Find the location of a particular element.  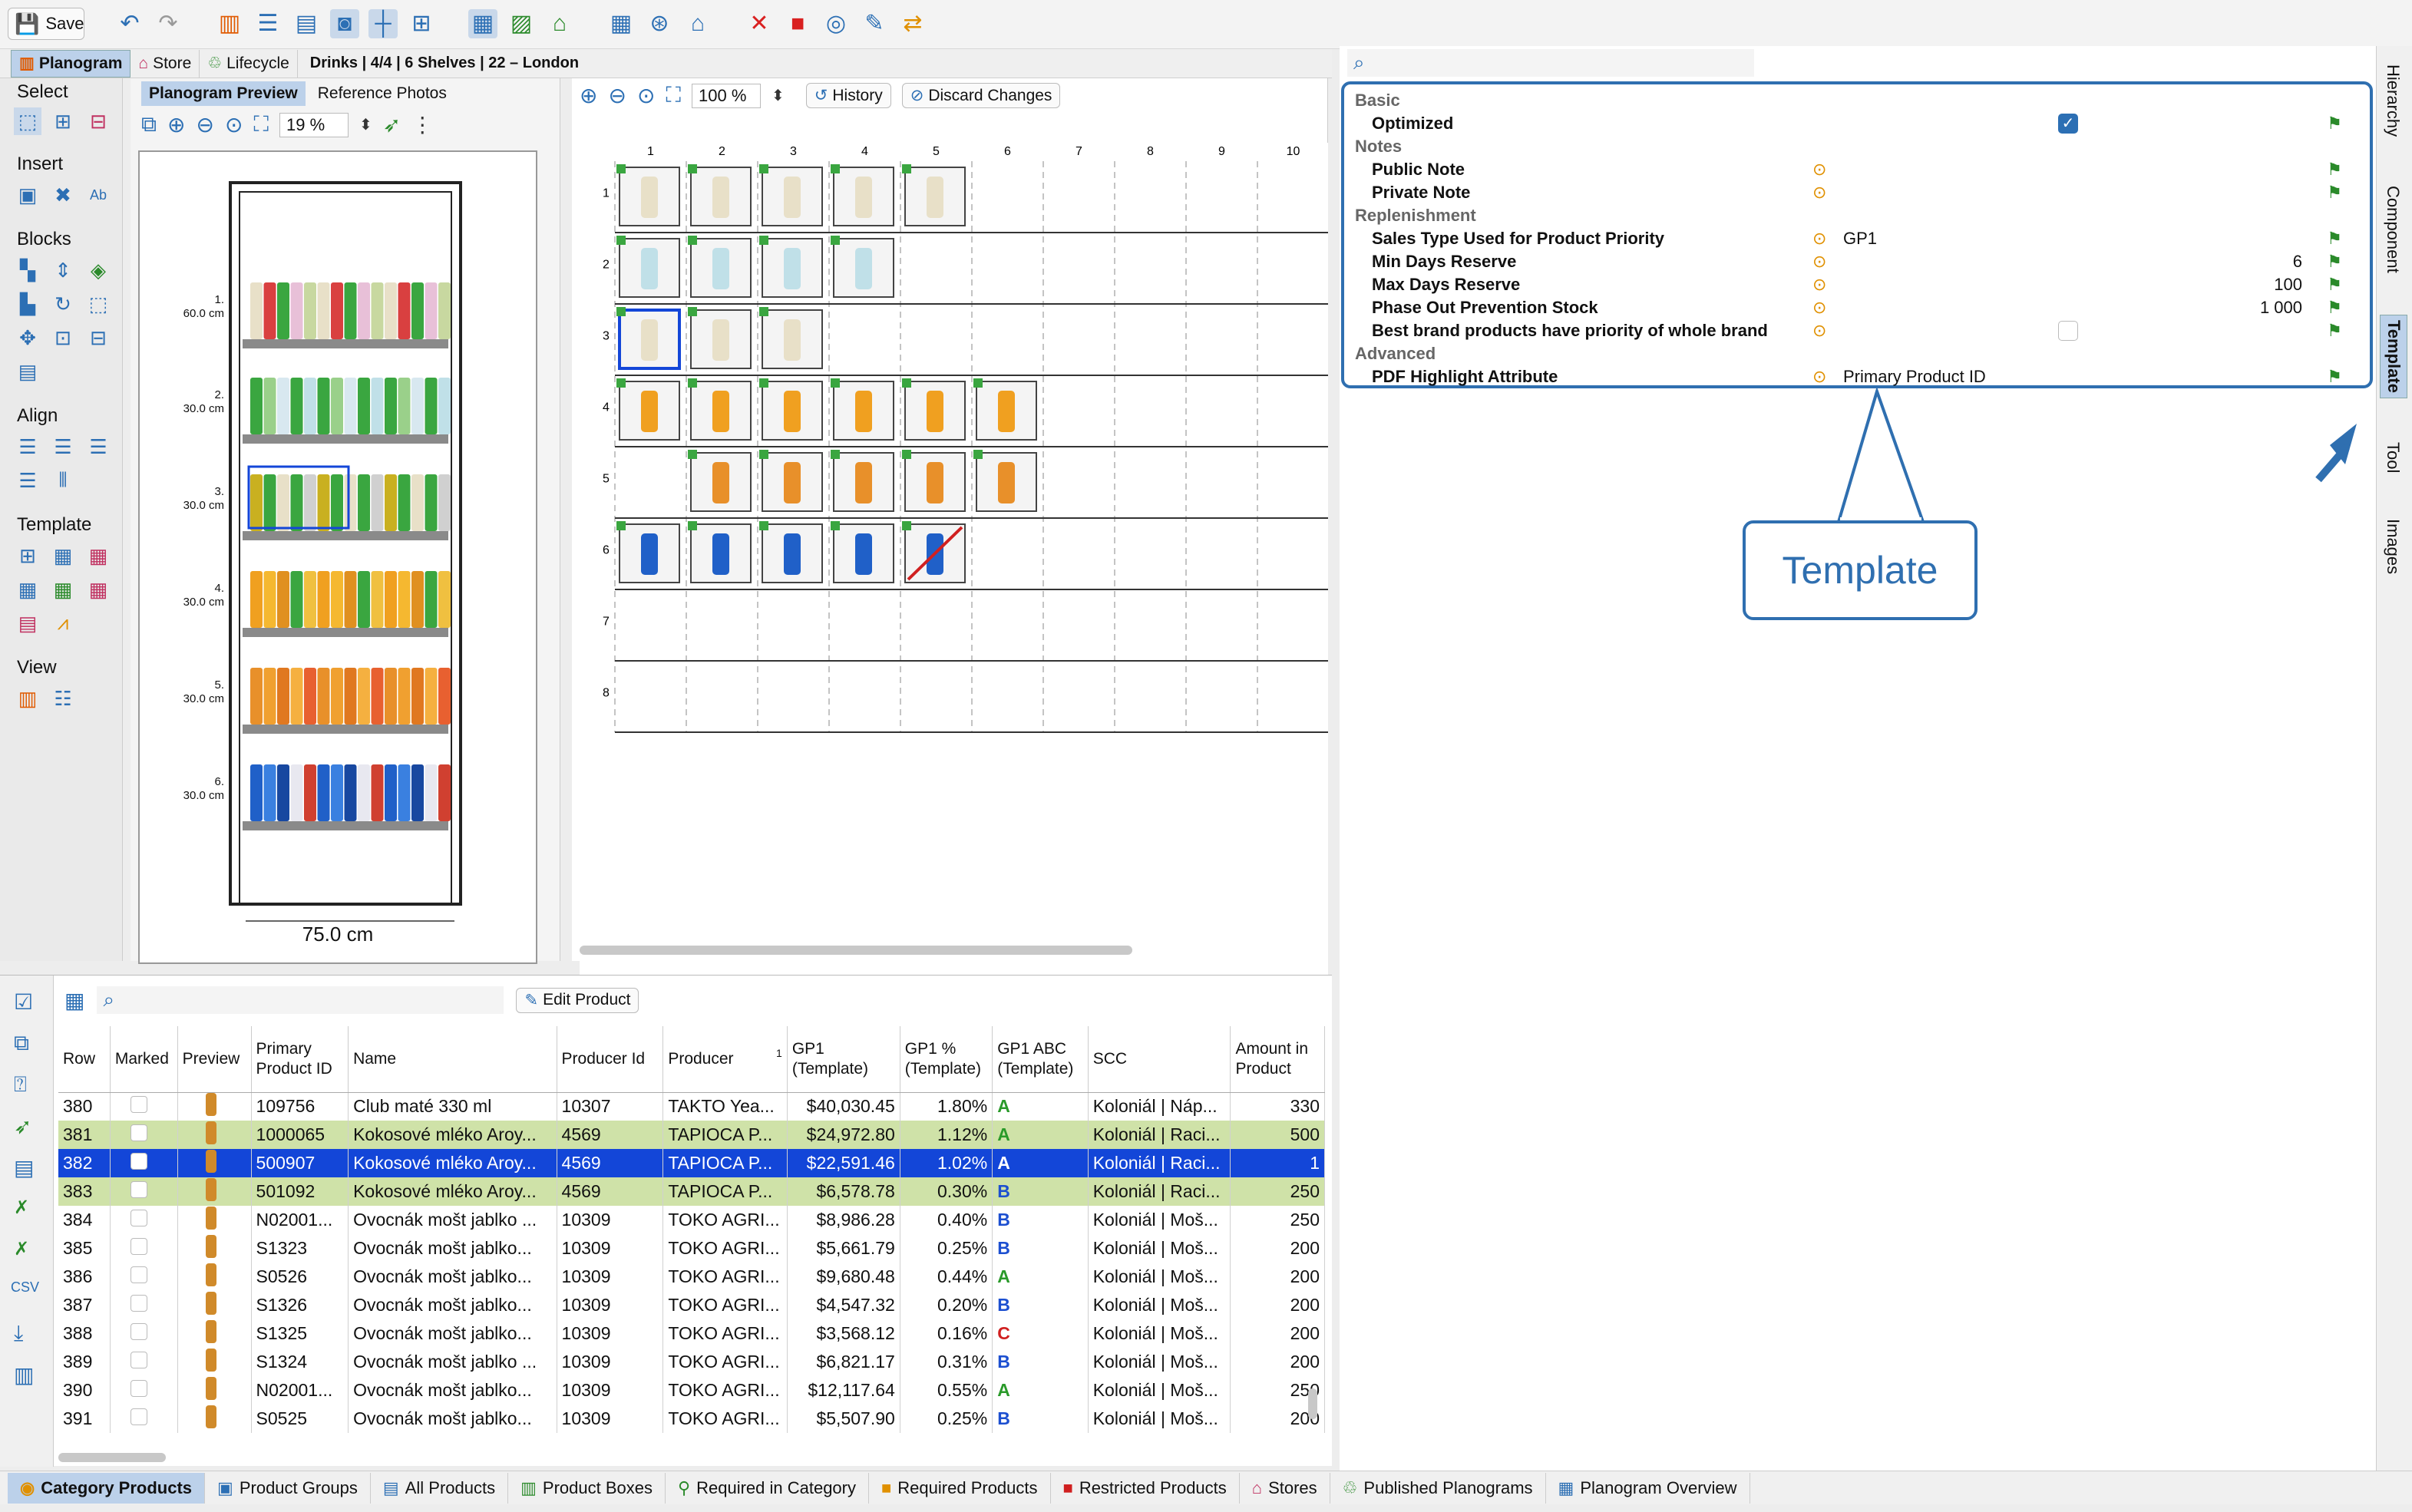

template-mirror-icon: ⩘ is located at coordinates (63, 623).